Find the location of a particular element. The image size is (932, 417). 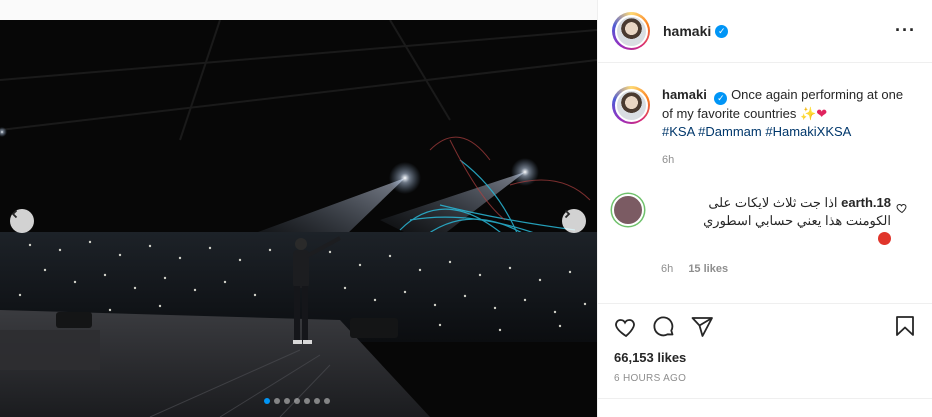

hashtag-hamakixksa: #HamakiXKSA is located at coordinates (808, 131).